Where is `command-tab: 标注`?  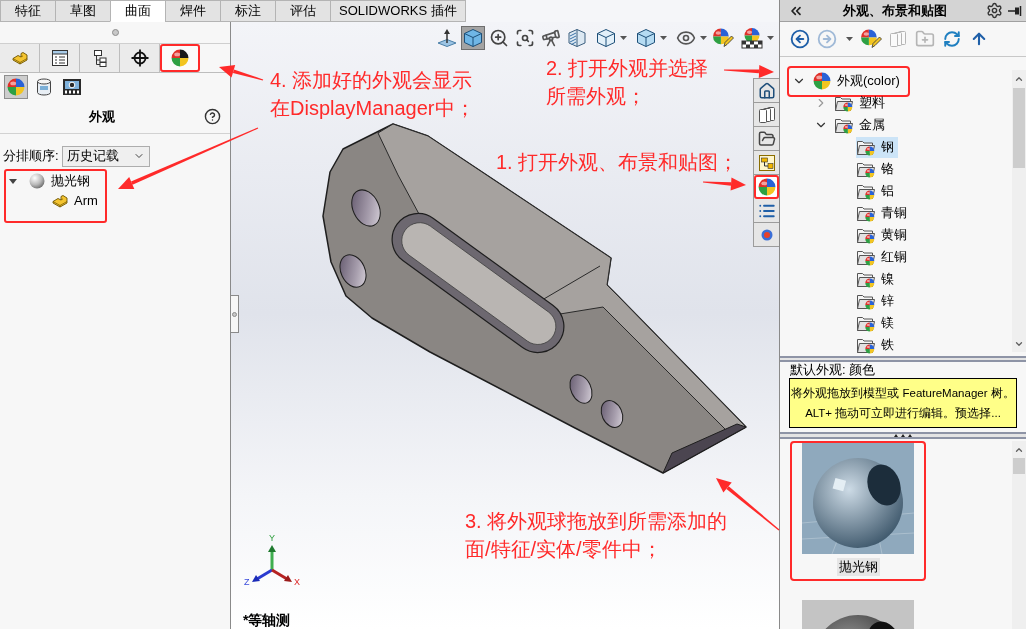 command-tab: 标注 is located at coordinates (248, 11).